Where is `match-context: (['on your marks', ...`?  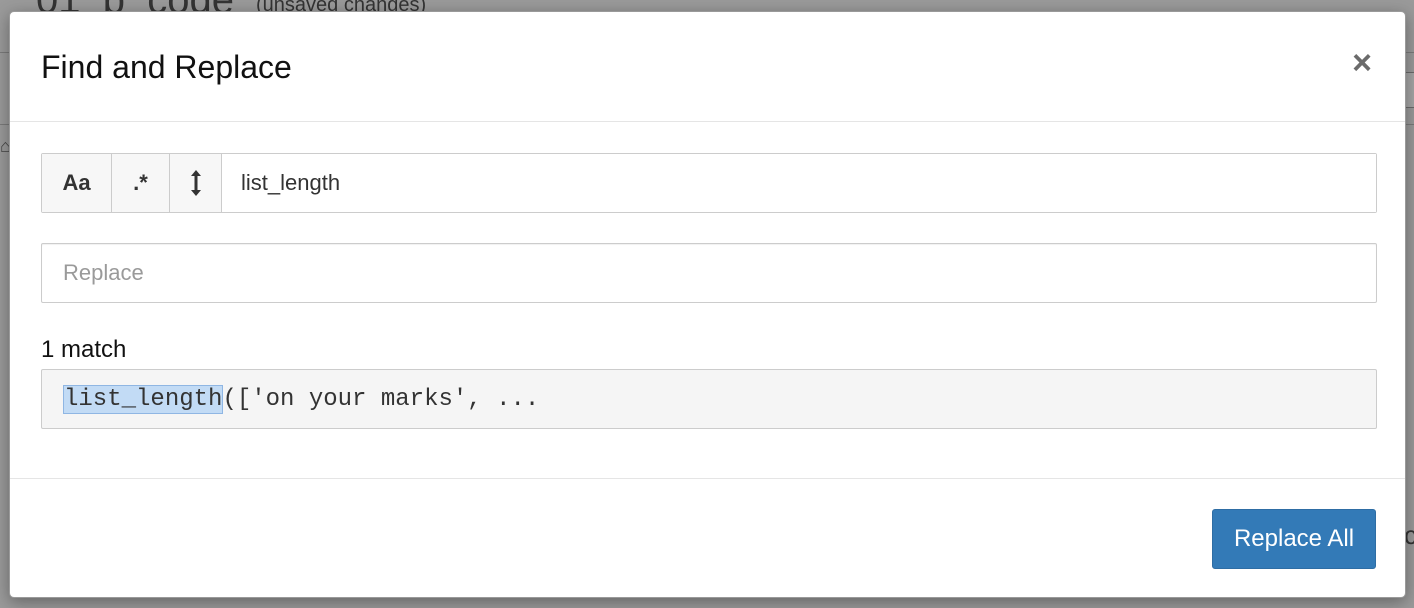 match-context: (['on your marks', ... is located at coordinates (381, 399).